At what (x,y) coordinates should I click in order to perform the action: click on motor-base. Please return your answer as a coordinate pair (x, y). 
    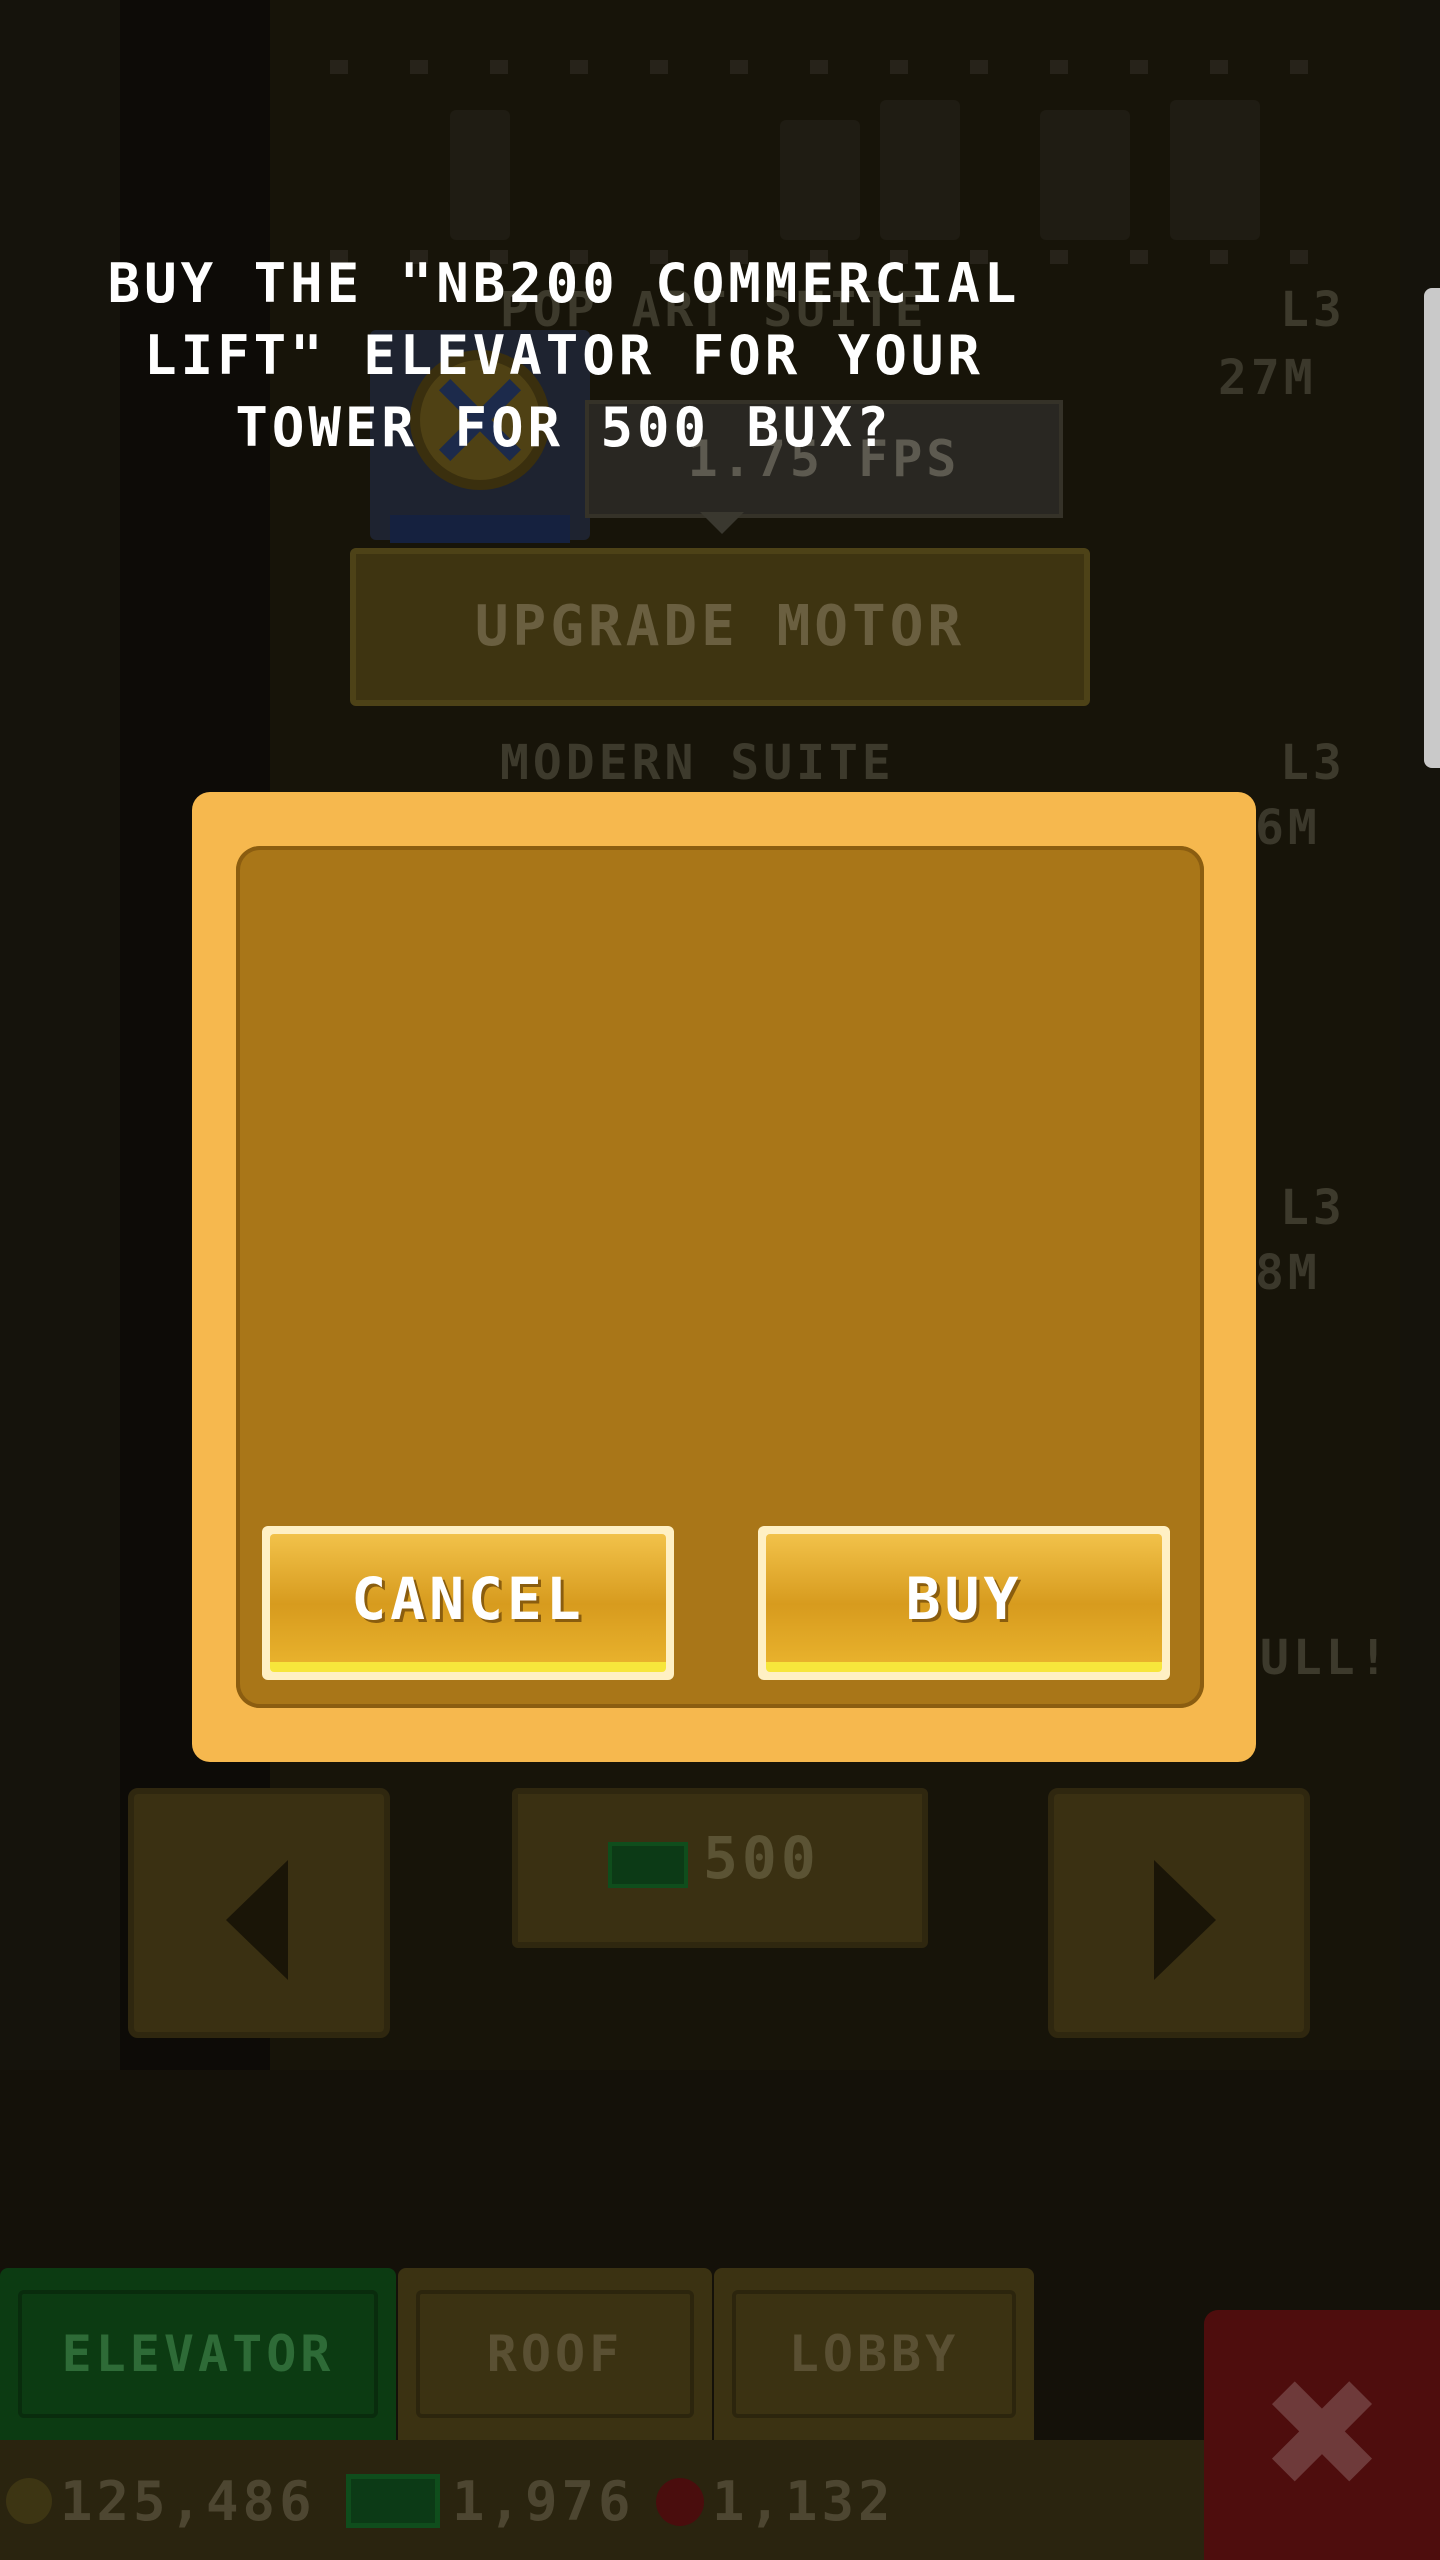
    Looking at the image, I should click on (480, 529).